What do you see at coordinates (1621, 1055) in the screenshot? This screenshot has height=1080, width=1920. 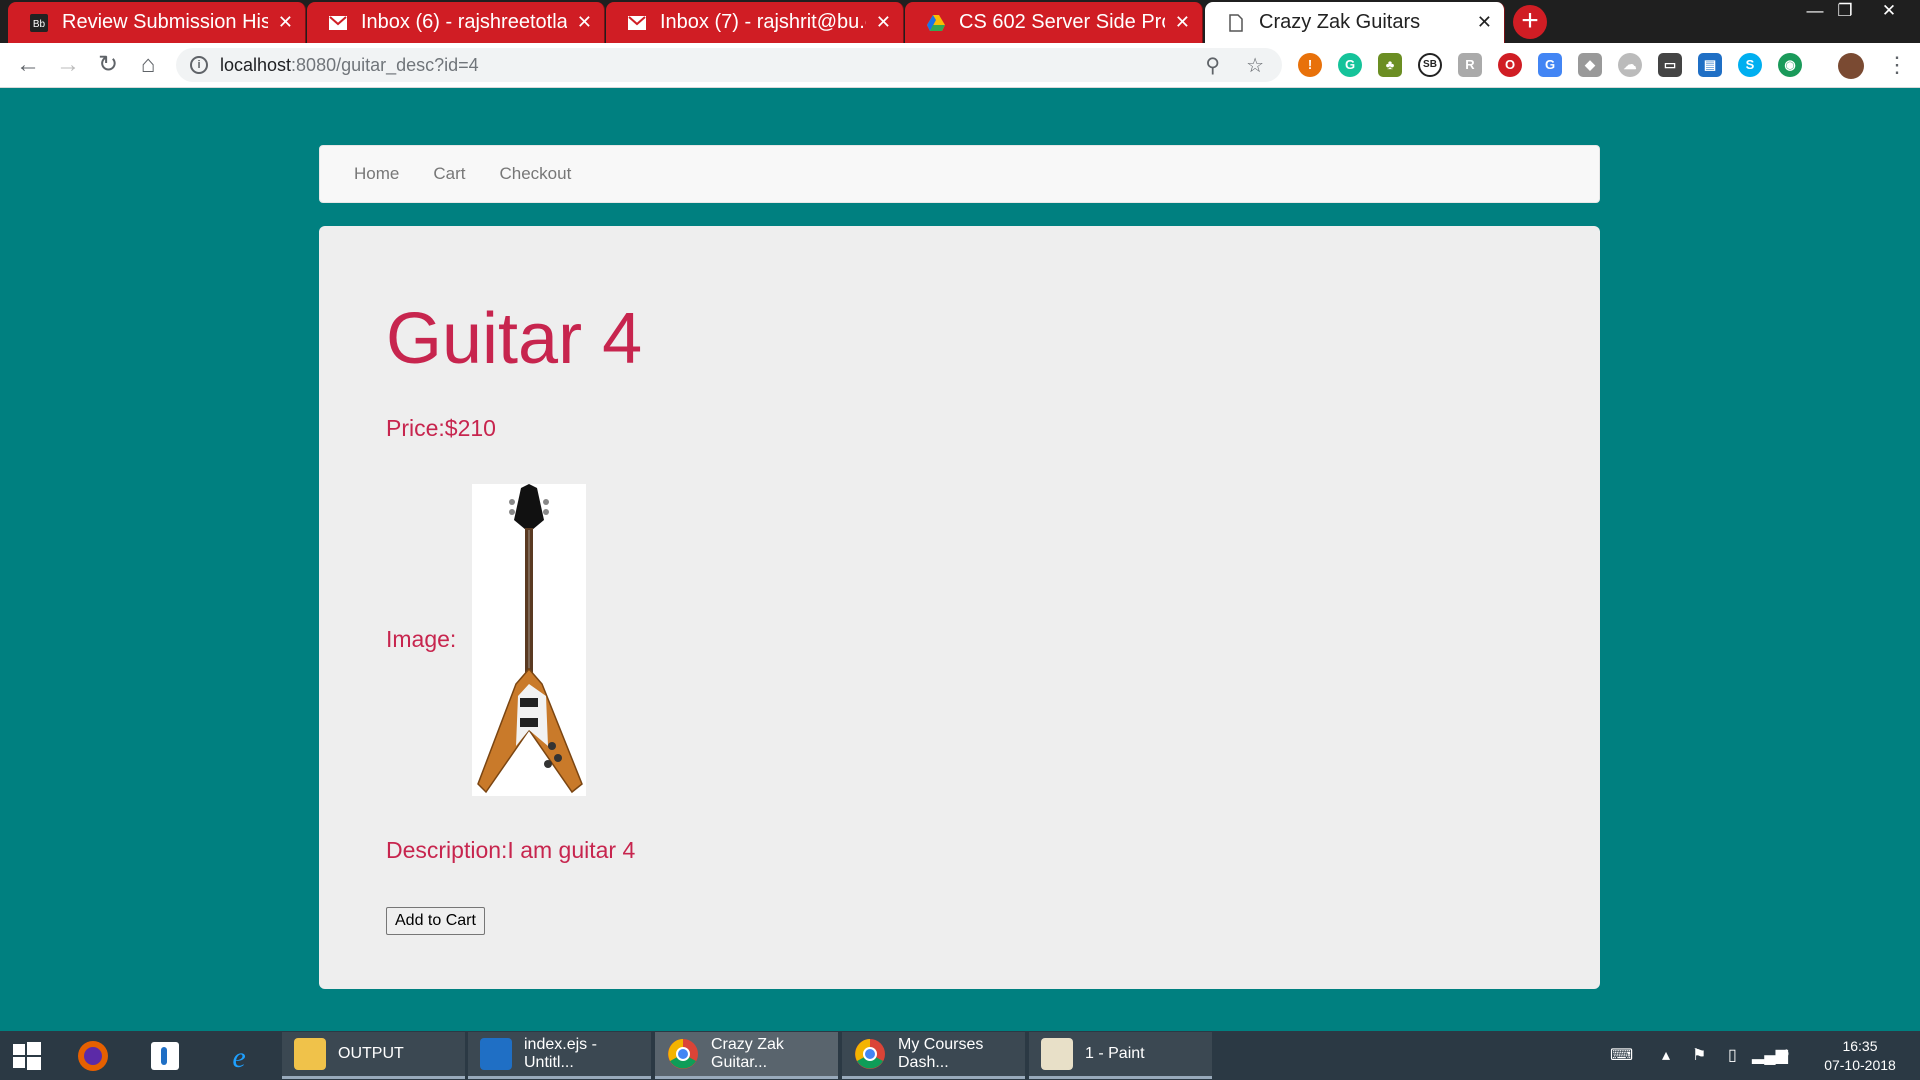 I see `keyboard-icon: ⌨` at bounding box center [1621, 1055].